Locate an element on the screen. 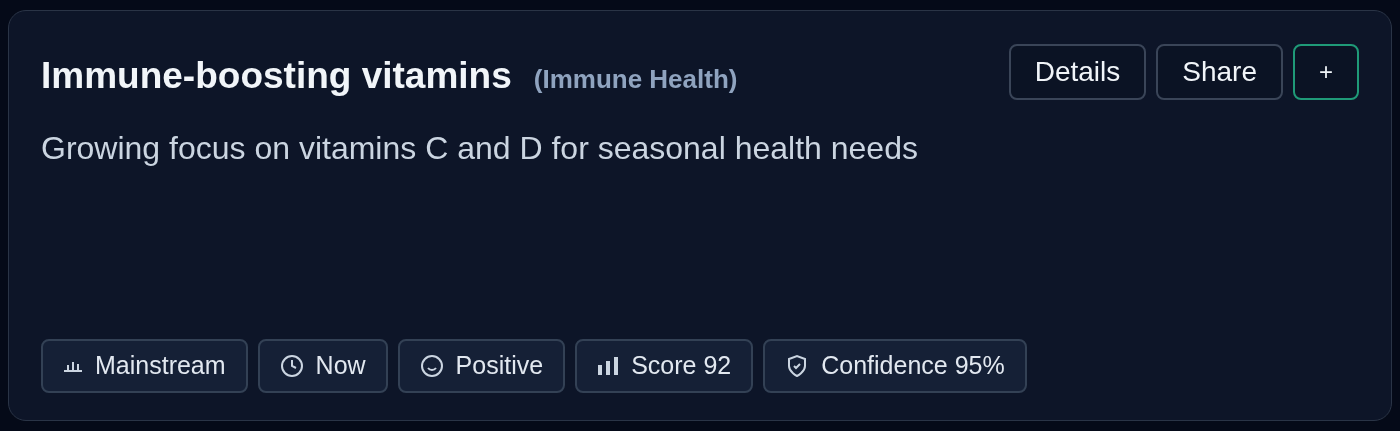  tag-label: Confidence 95% is located at coordinates (913, 366).